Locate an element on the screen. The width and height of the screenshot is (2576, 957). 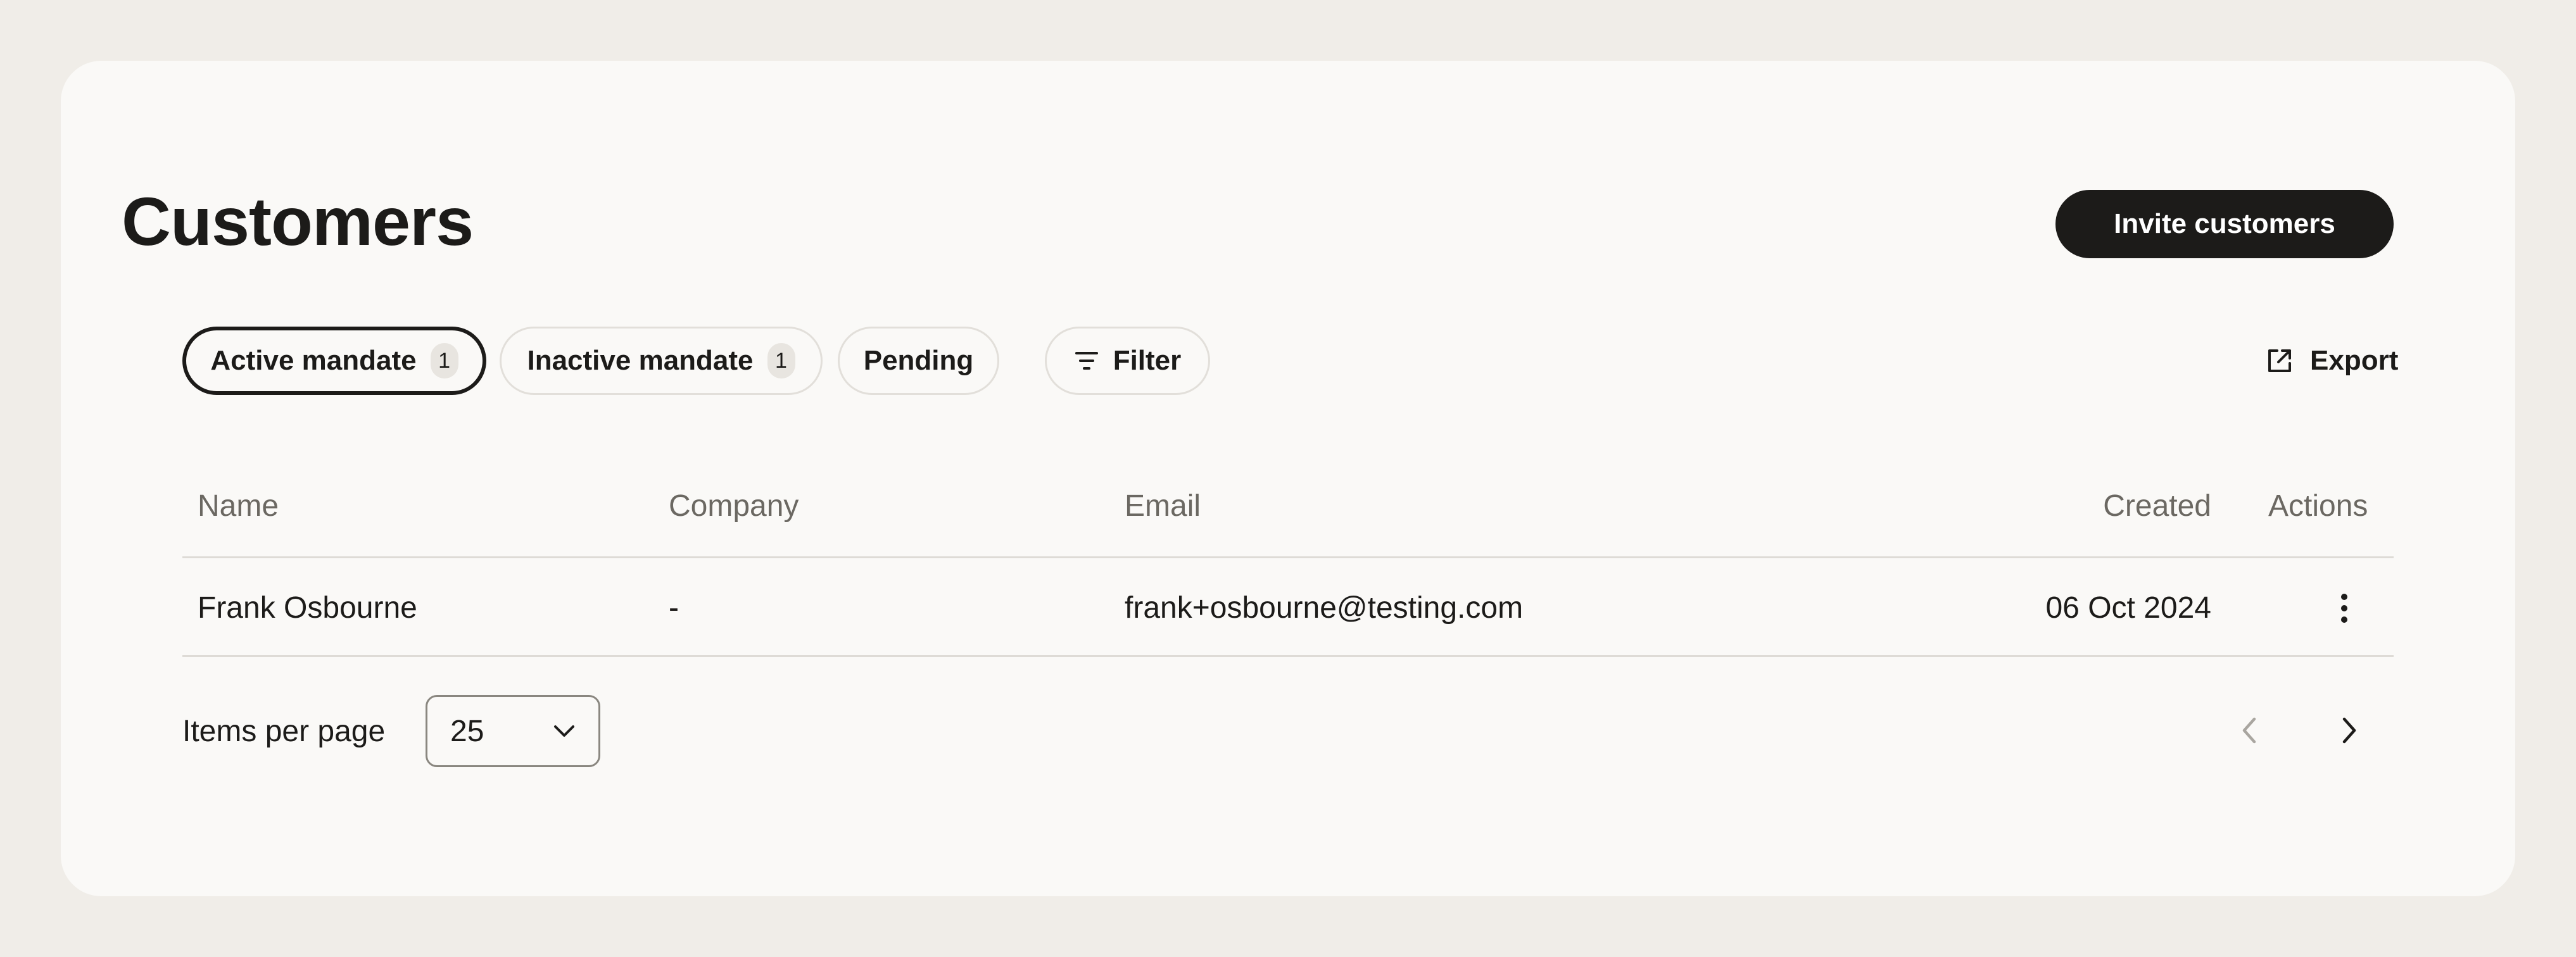
next-page-button is located at coordinates (2349, 730).